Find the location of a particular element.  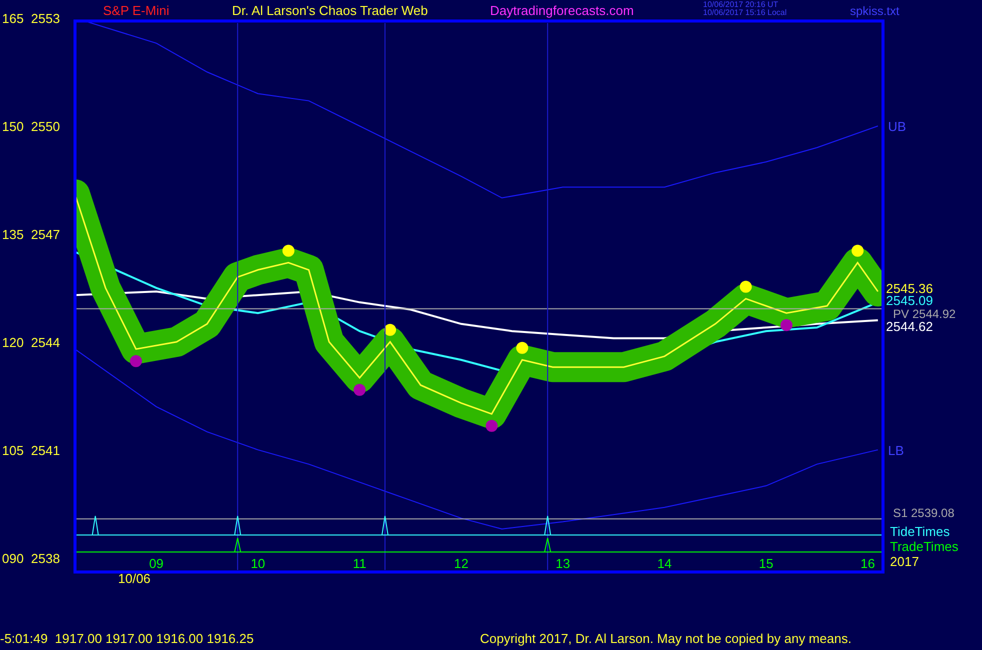

quote-readout: -5:01:49 1917.00 1917.00 1916.00 1916.25 is located at coordinates (127, 639).